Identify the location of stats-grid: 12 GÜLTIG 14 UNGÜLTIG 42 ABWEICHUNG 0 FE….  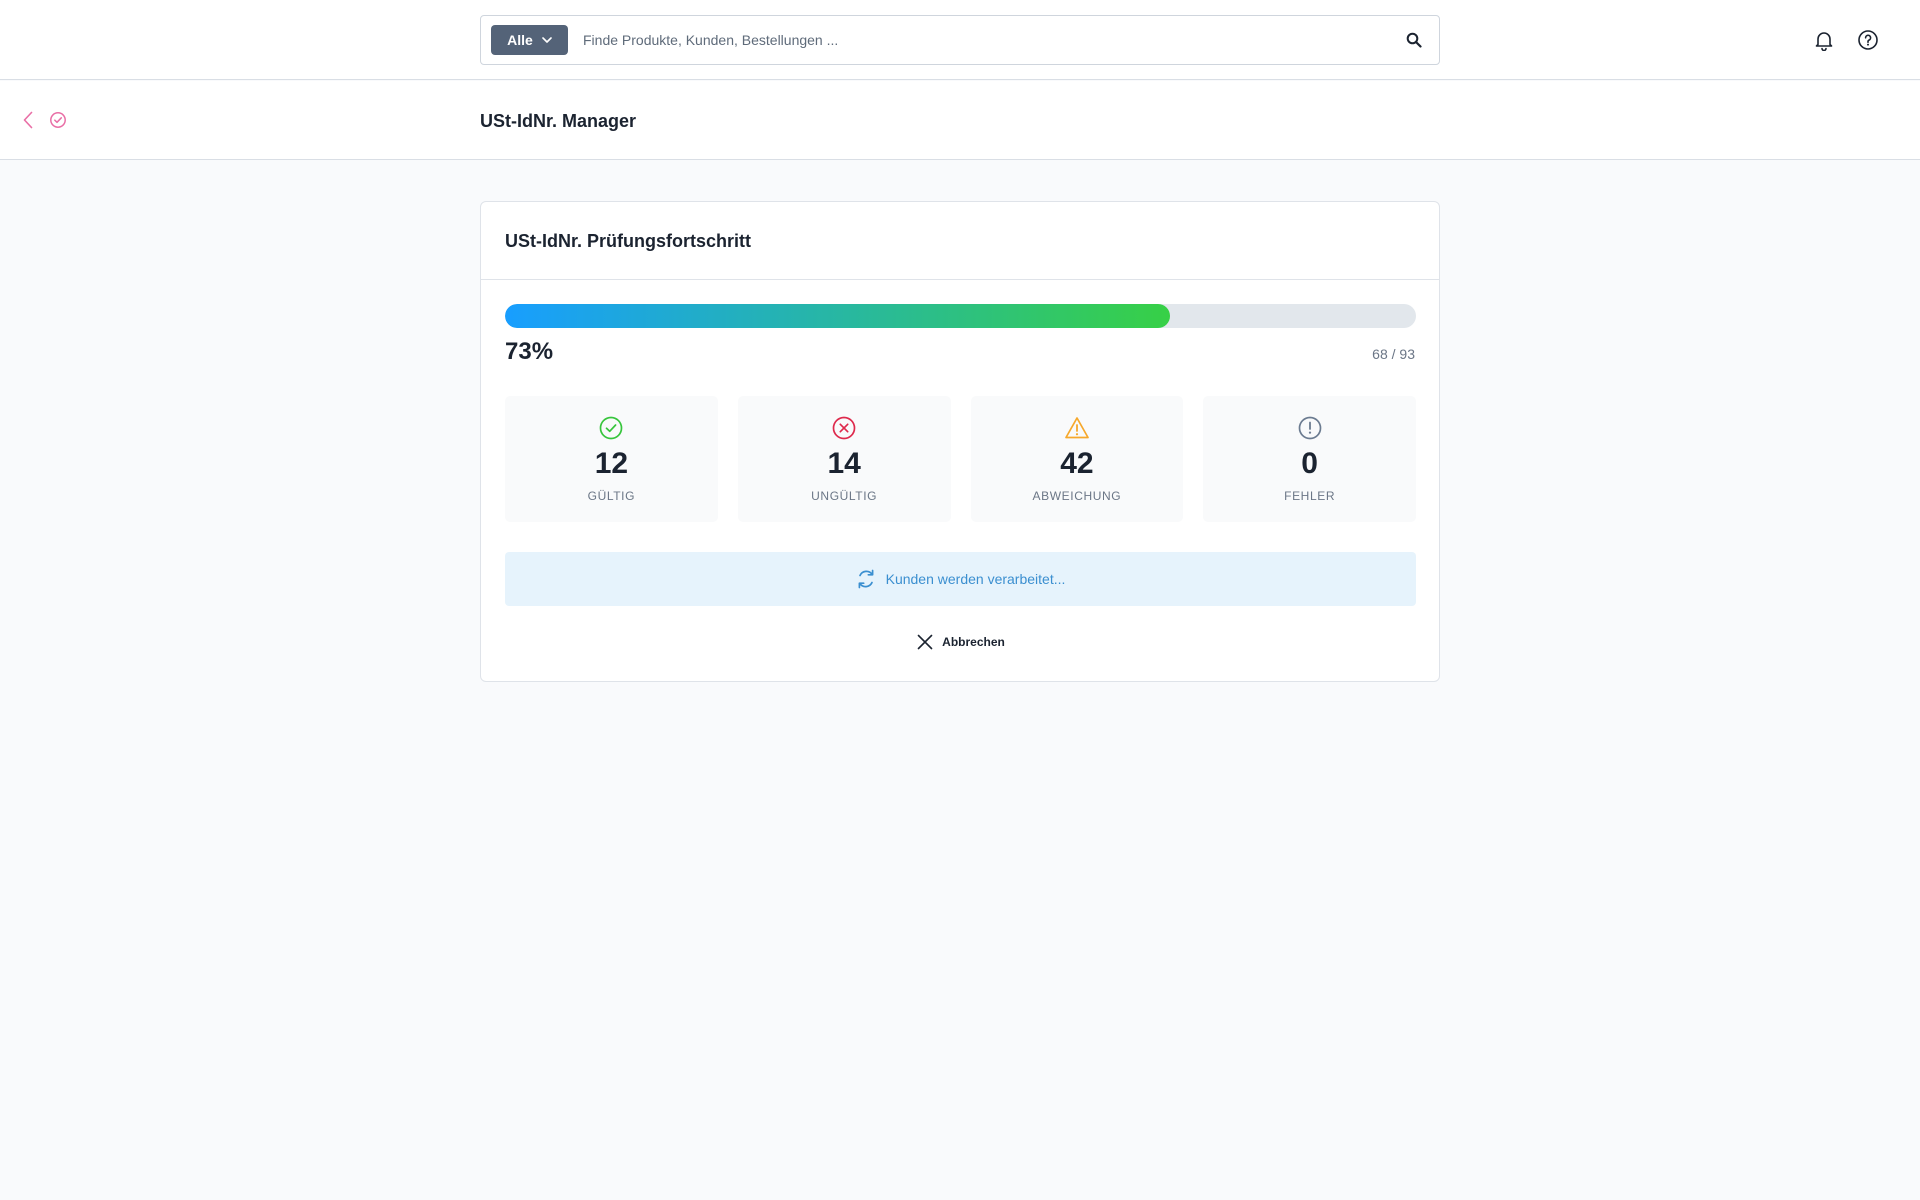
(960, 459).